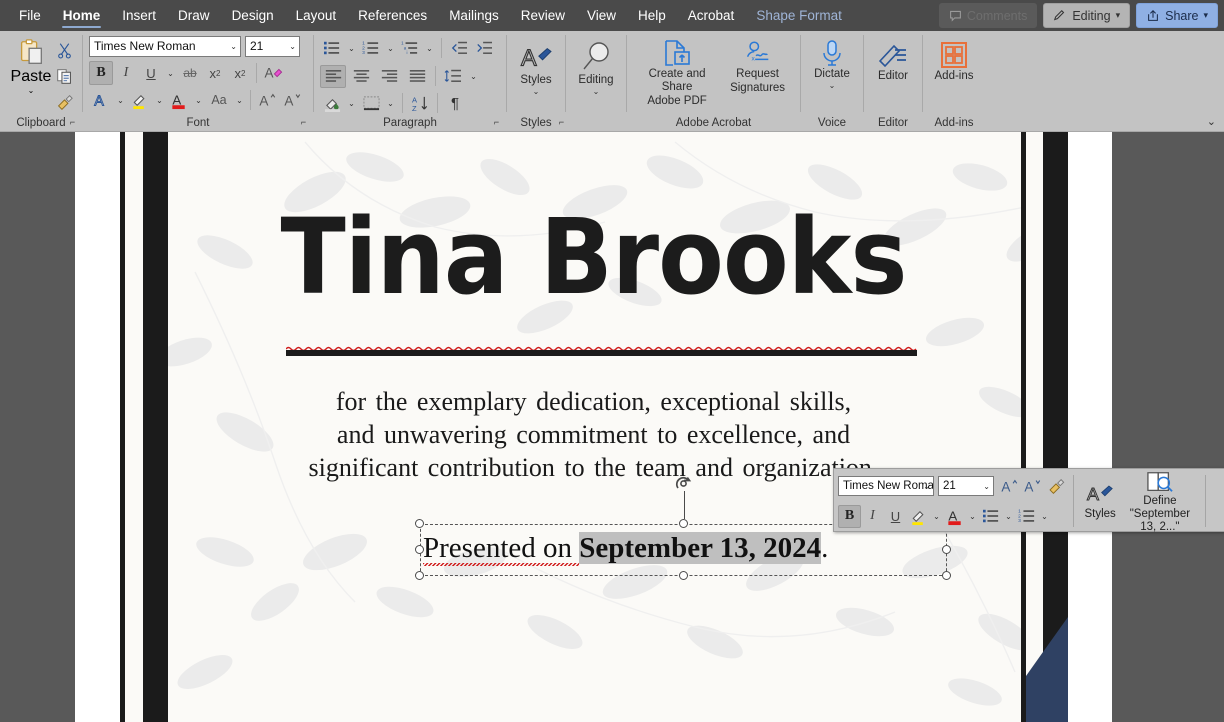 This screenshot has height=722, width=1224. What do you see at coordinates (316, 15) in the screenshot?
I see `ribbon-tab-layout: Layout` at bounding box center [316, 15].